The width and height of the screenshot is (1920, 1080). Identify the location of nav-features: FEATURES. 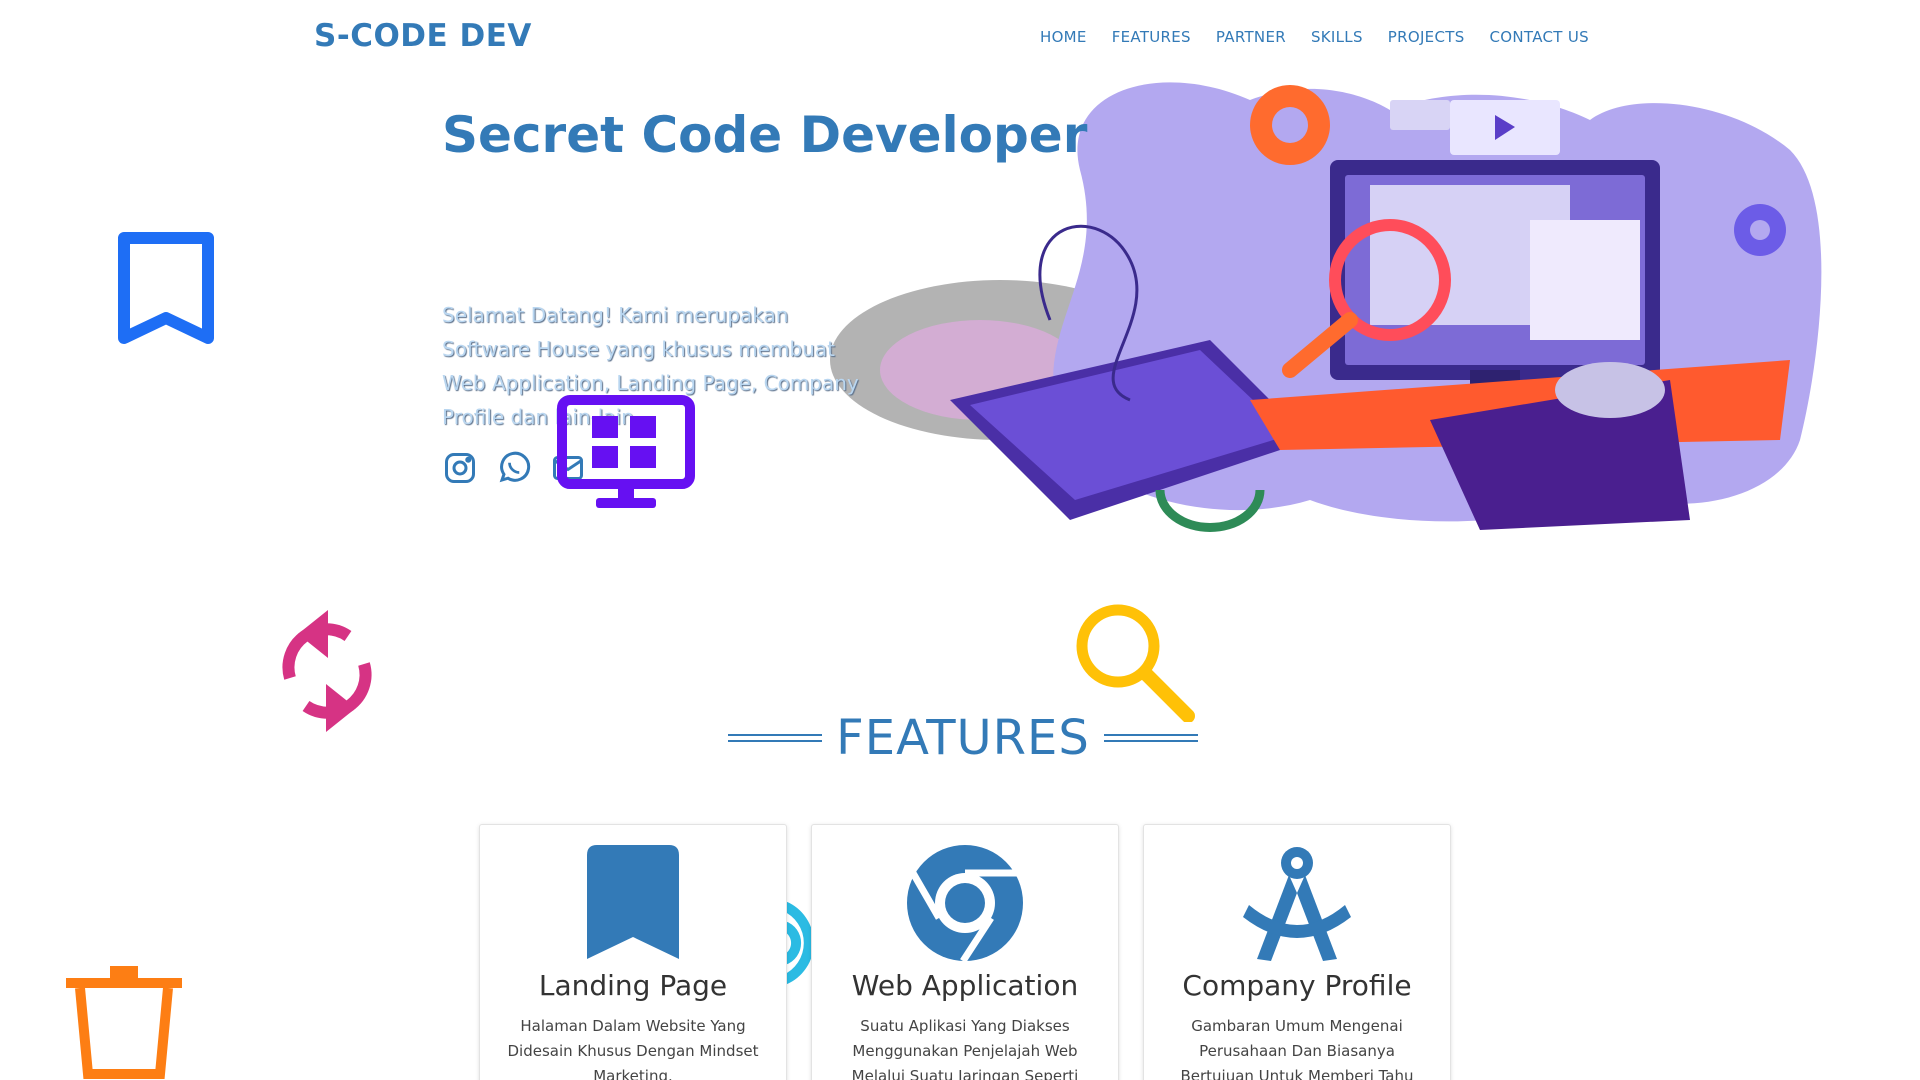
(1151, 37).